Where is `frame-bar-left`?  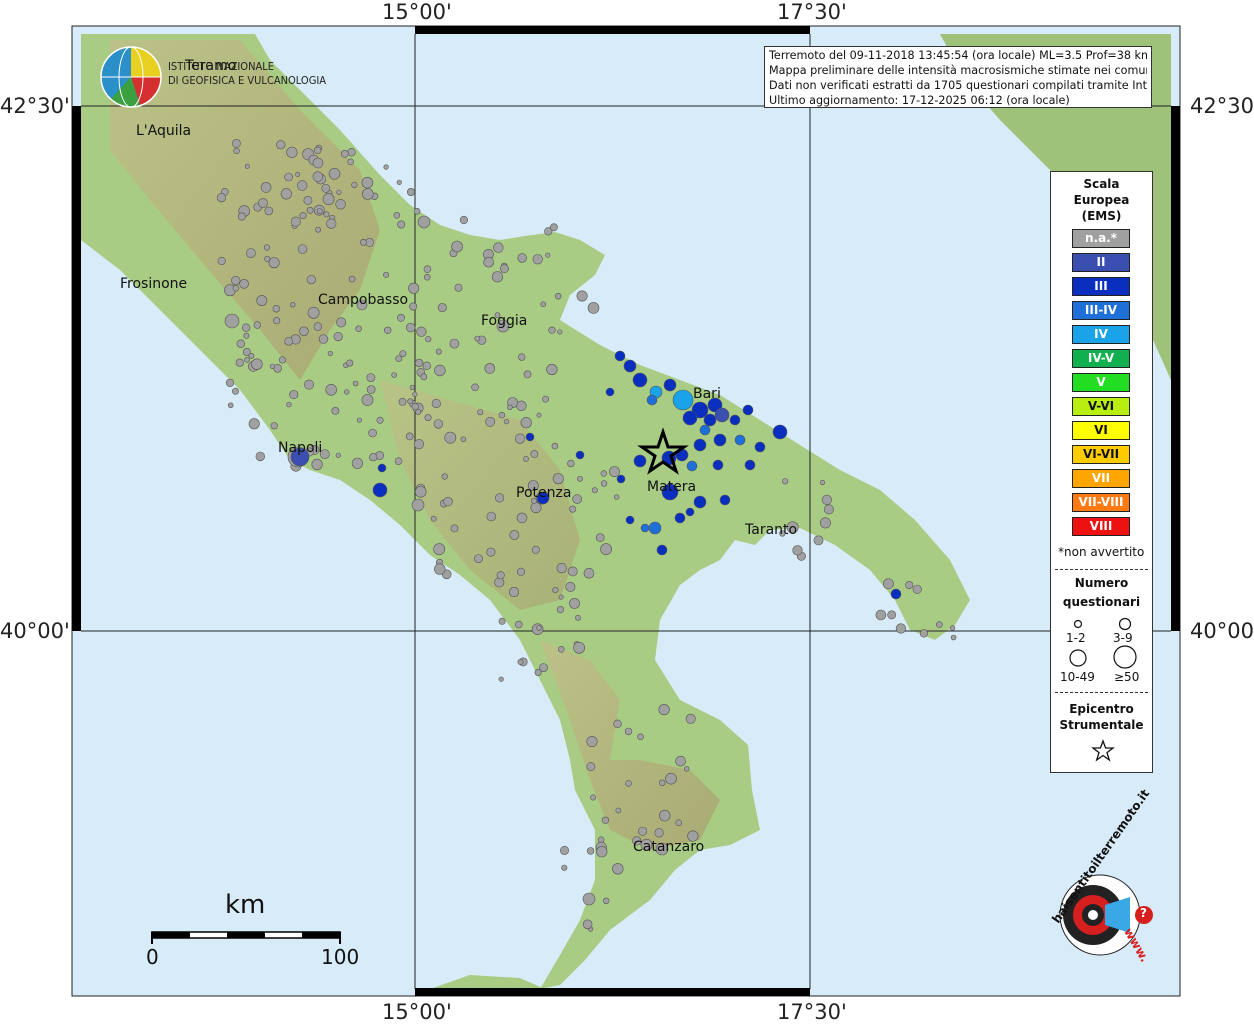
frame-bar-left is located at coordinates (76, 368).